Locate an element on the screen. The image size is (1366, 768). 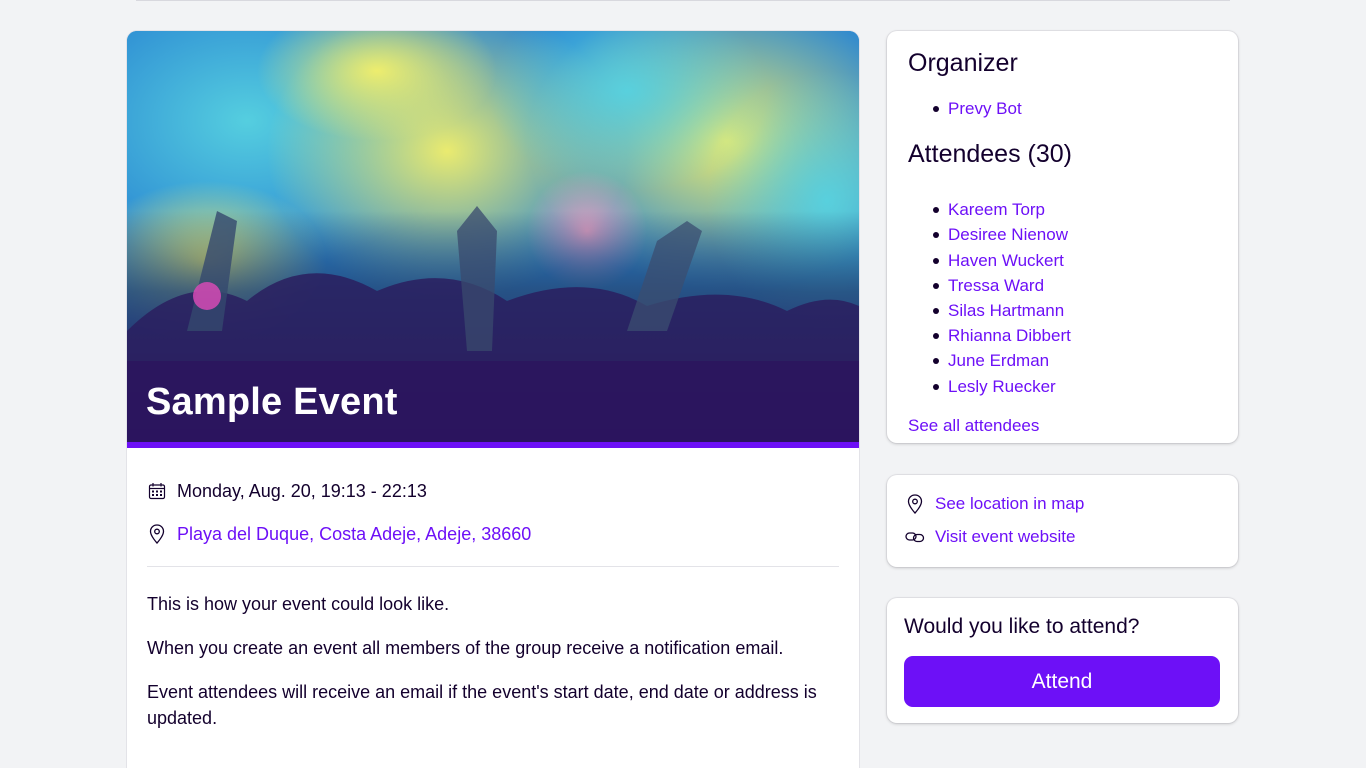
event-date: Monday, Aug. 20, 19:13 - 22:13 is located at coordinates (302, 490).